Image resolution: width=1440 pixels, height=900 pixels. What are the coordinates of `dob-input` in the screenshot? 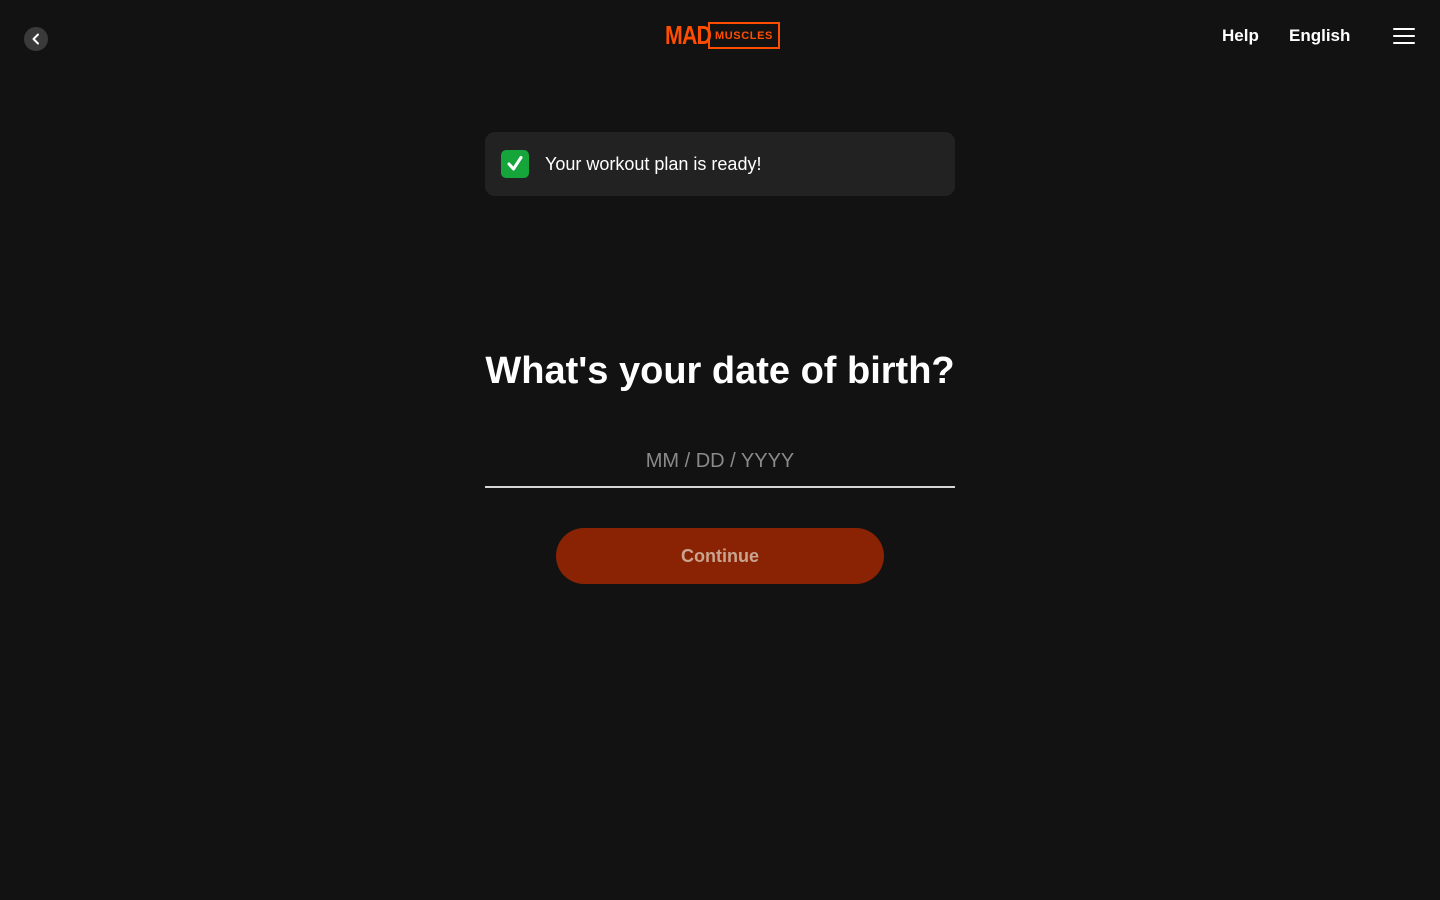 It's located at (720, 461).